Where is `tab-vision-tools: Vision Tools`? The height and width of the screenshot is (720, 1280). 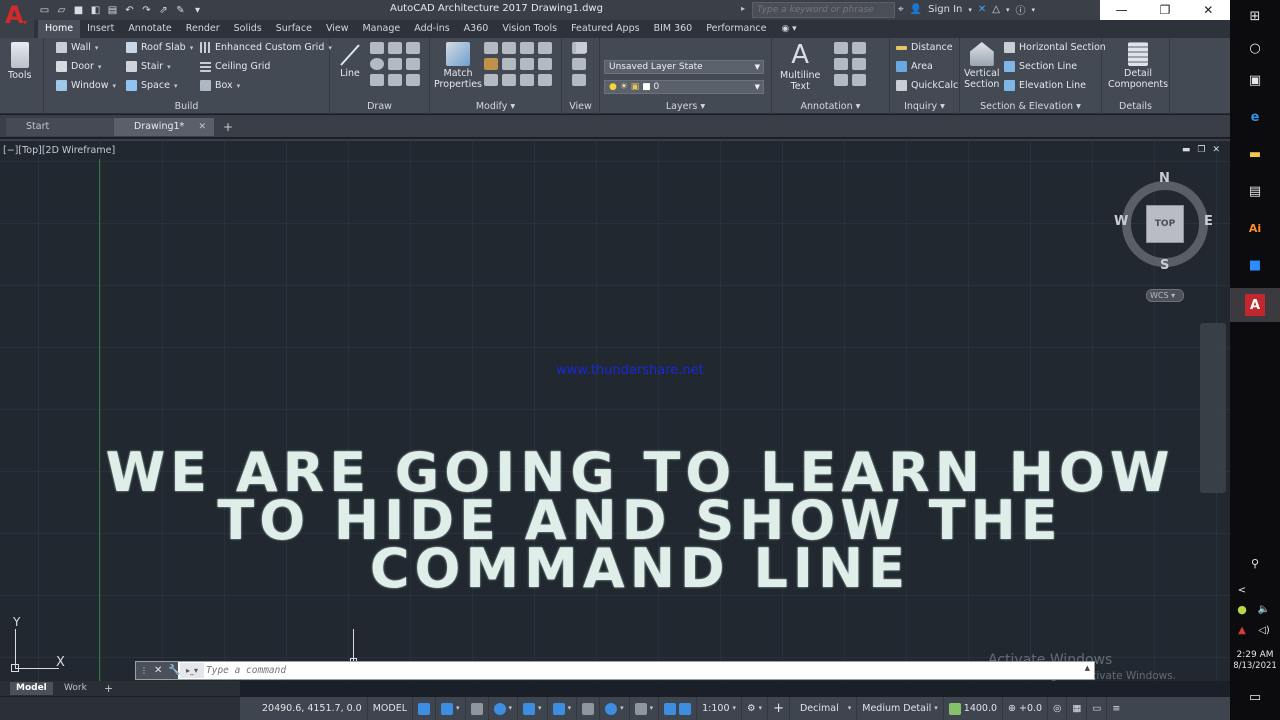 tab-vision-tools: Vision Tools is located at coordinates (529, 29).